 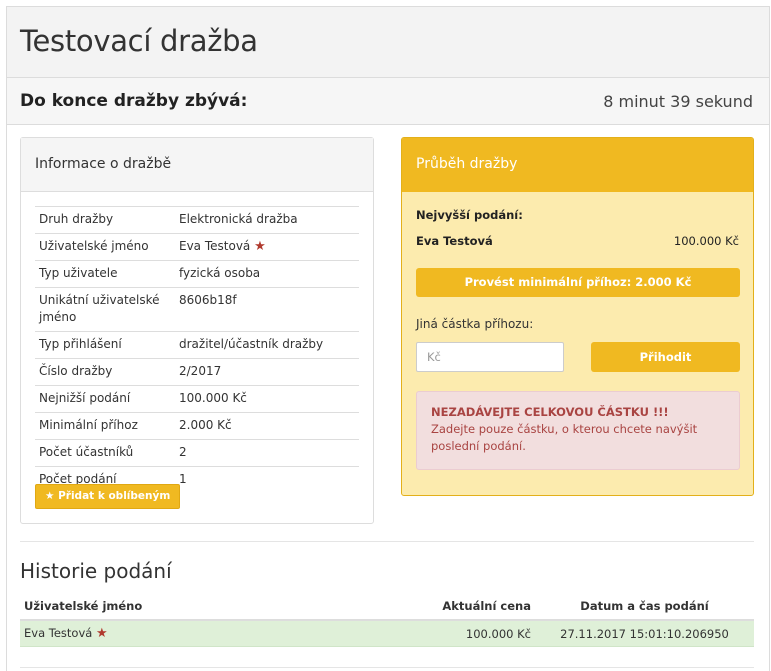 I want to click on info-value: 1, so click(x=267, y=479).